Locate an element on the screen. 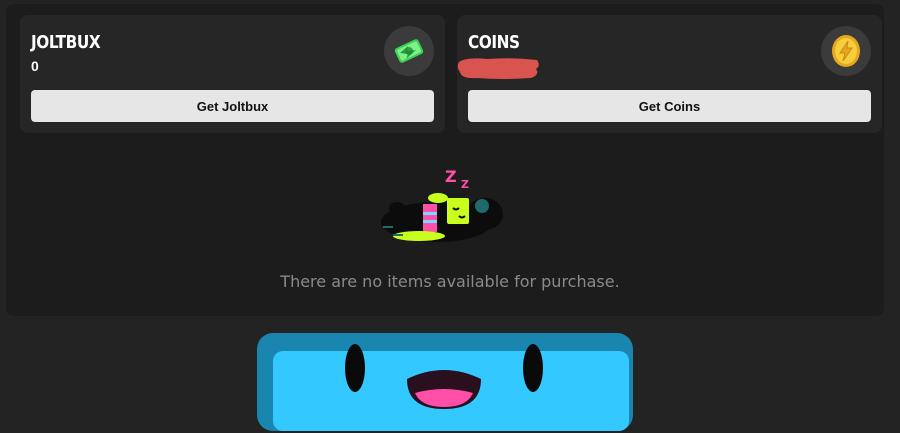 The height and width of the screenshot is (433, 900). joltbux-card: JOLTBUX 0 Get Joltbux is located at coordinates (232, 74).